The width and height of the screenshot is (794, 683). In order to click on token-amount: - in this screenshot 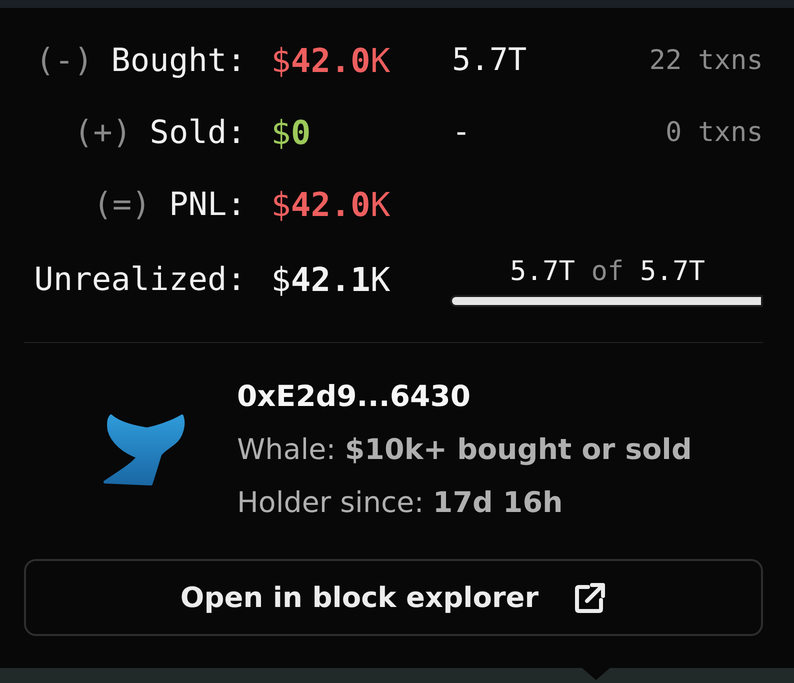, I will do `click(461, 132)`.